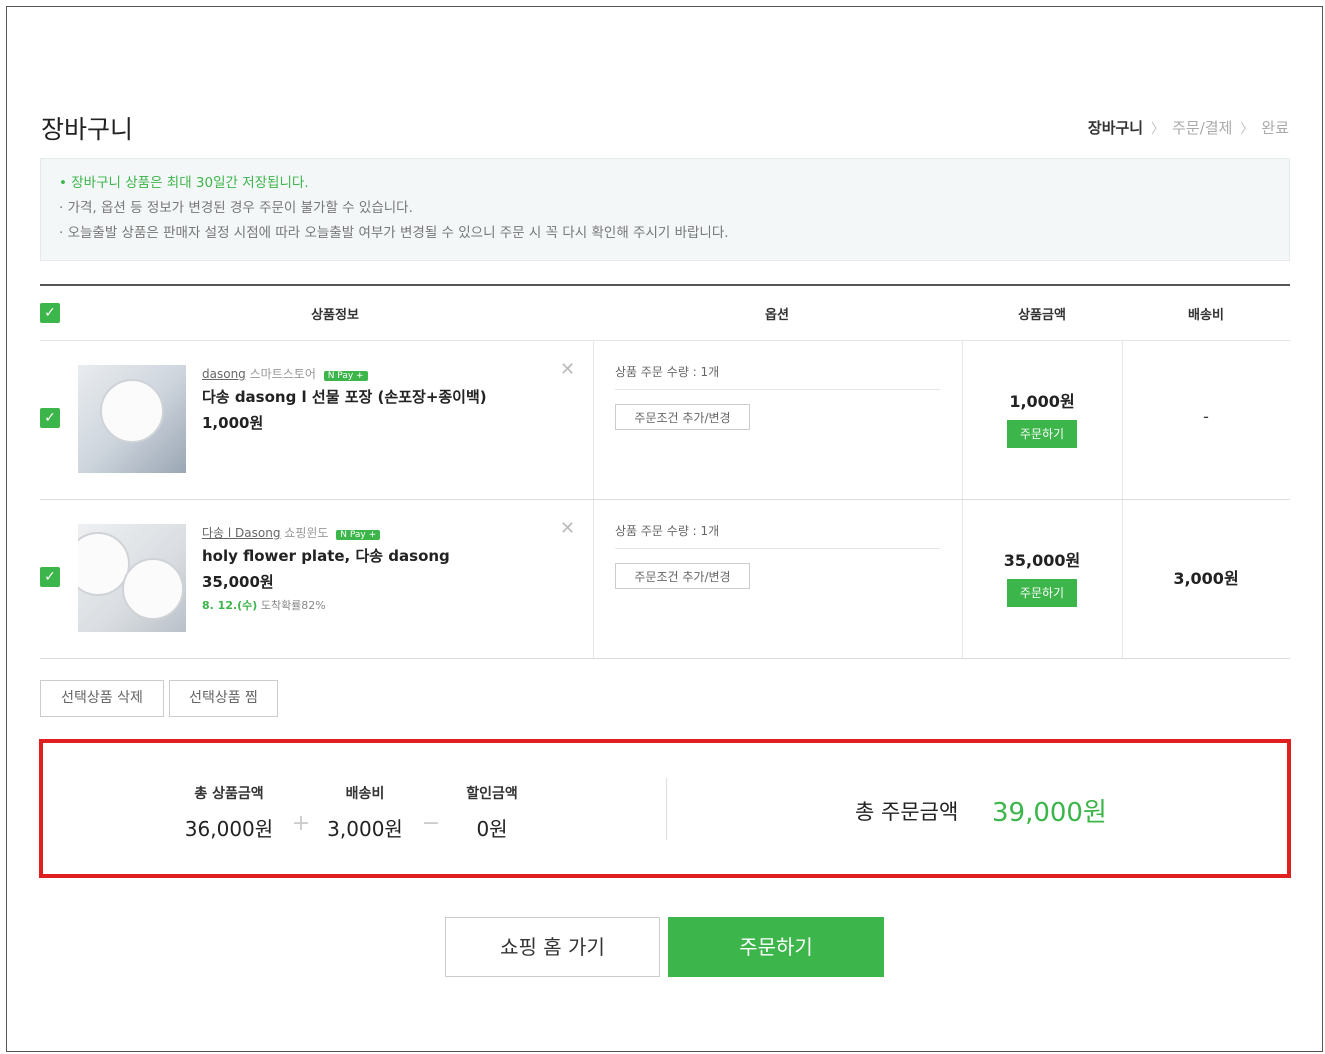 This screenshot has width=1325, height=1054. What do you see at coordinates (223, 698) in the screenshot?
I see `wish-selected-button: 선택상품 찜` at bounding box center [223, 698].